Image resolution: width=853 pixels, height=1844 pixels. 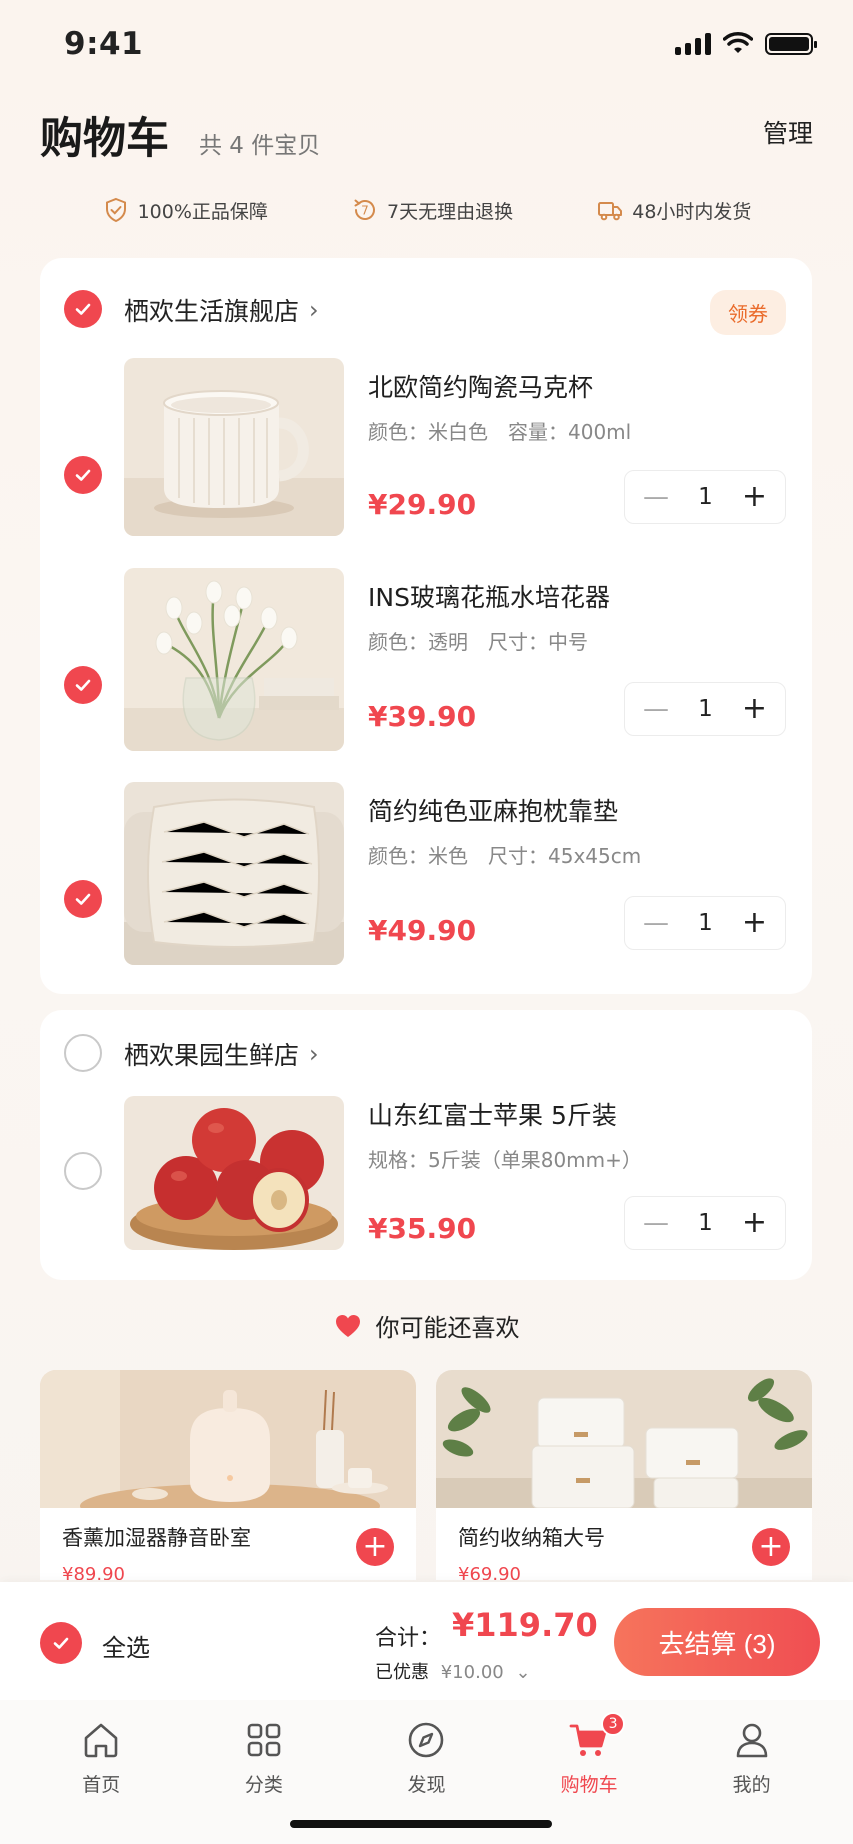 I want to click on page-header: 购物车 共 4 件宝贝 管理, so click(x=426, y=134).